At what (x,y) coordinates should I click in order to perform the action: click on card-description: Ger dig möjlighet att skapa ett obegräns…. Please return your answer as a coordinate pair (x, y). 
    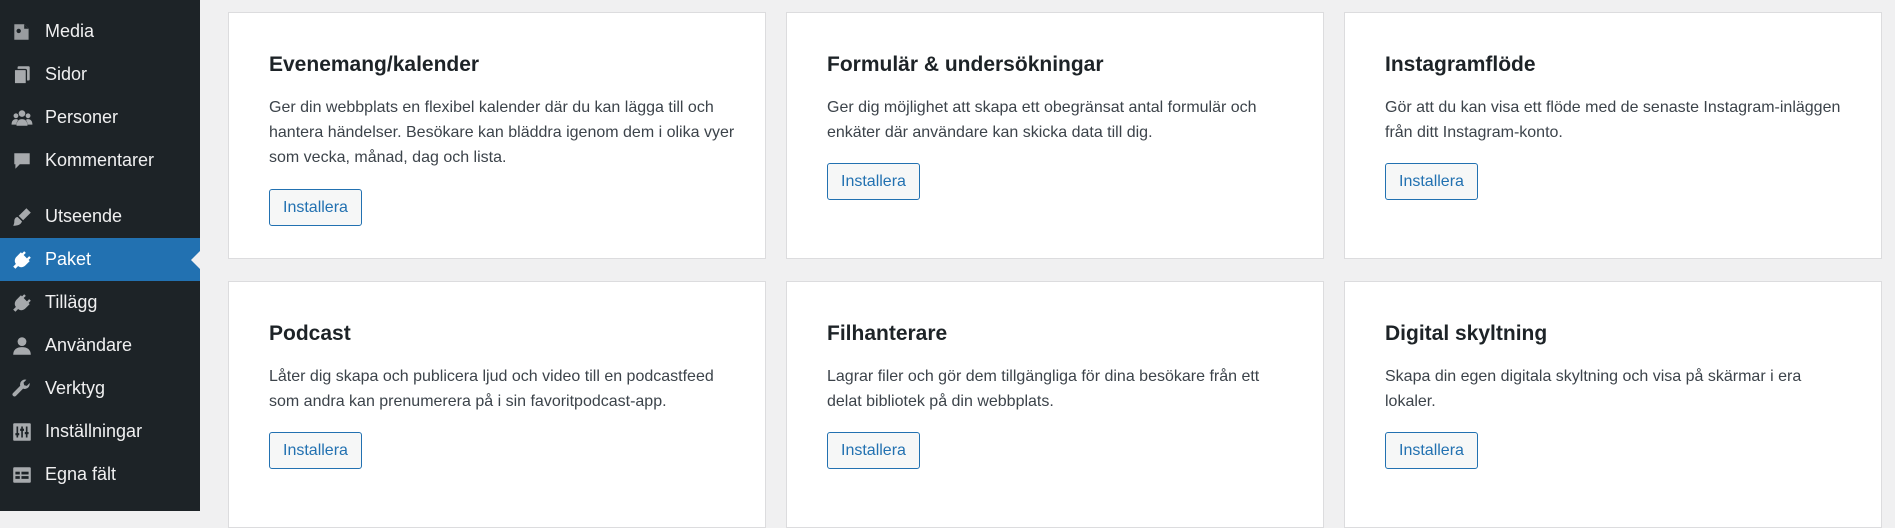
    Looking at the image, I should click on (1042, 120).